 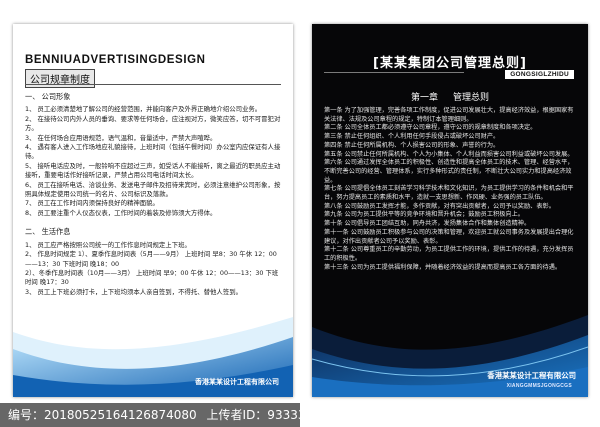 What do you see at coordinates (412, 137) in the screenshot?
I see `article-item: 第三条 禁止任何组织、个人利用任何手段侵占或破坏公司财产。` at bounding box center [412, 137].